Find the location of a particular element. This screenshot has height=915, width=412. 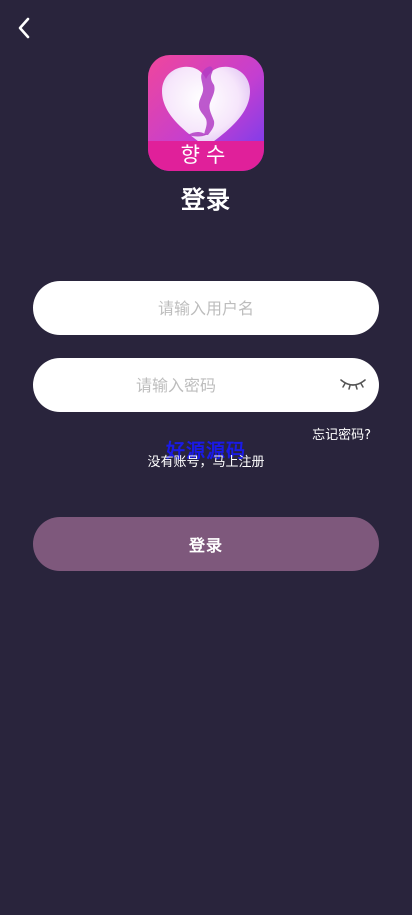

eye-closed-icon is located at coordinates (353, 384).